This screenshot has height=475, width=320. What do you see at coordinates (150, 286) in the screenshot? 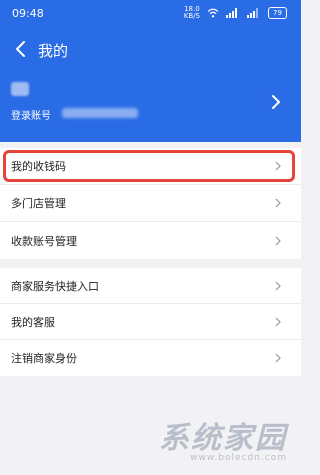
I see `menu-item-merchant-services: 商家服务快捷入口` at bounding box center [150, 286].